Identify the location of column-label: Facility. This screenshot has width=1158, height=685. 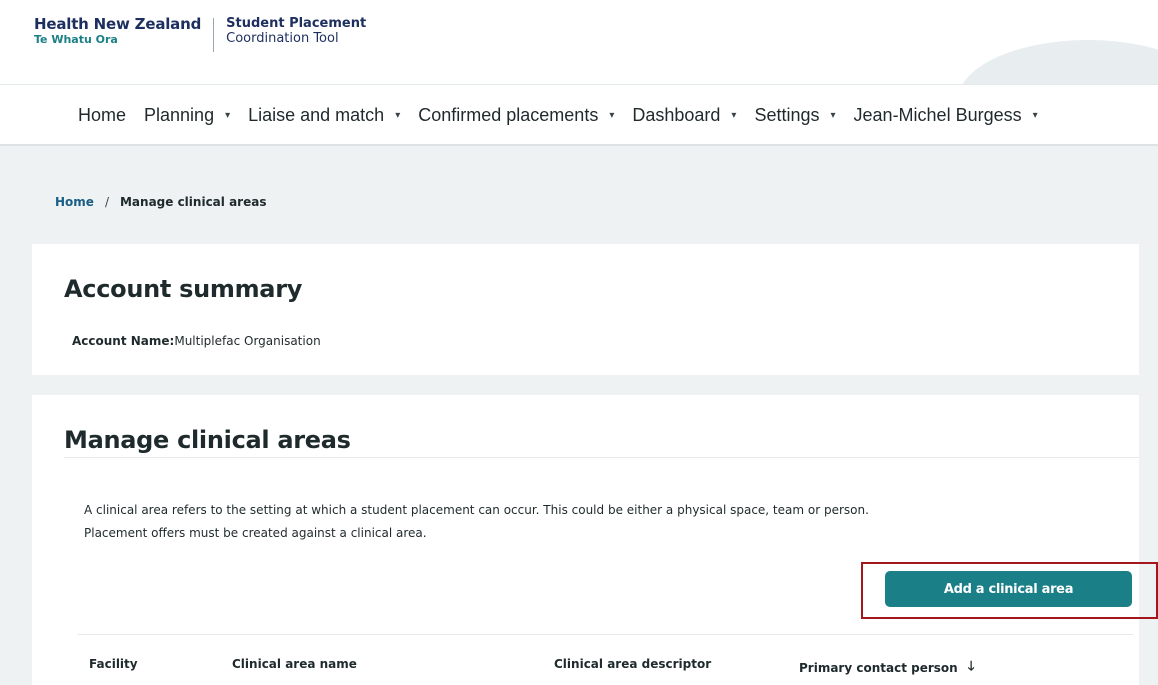
(113, 664).